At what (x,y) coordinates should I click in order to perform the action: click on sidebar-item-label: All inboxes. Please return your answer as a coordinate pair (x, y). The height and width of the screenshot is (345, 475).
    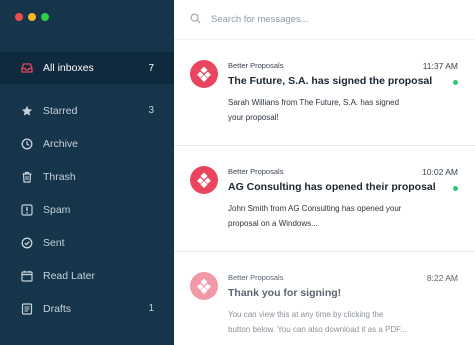
    Looking at the image, I should click on (68, 68).